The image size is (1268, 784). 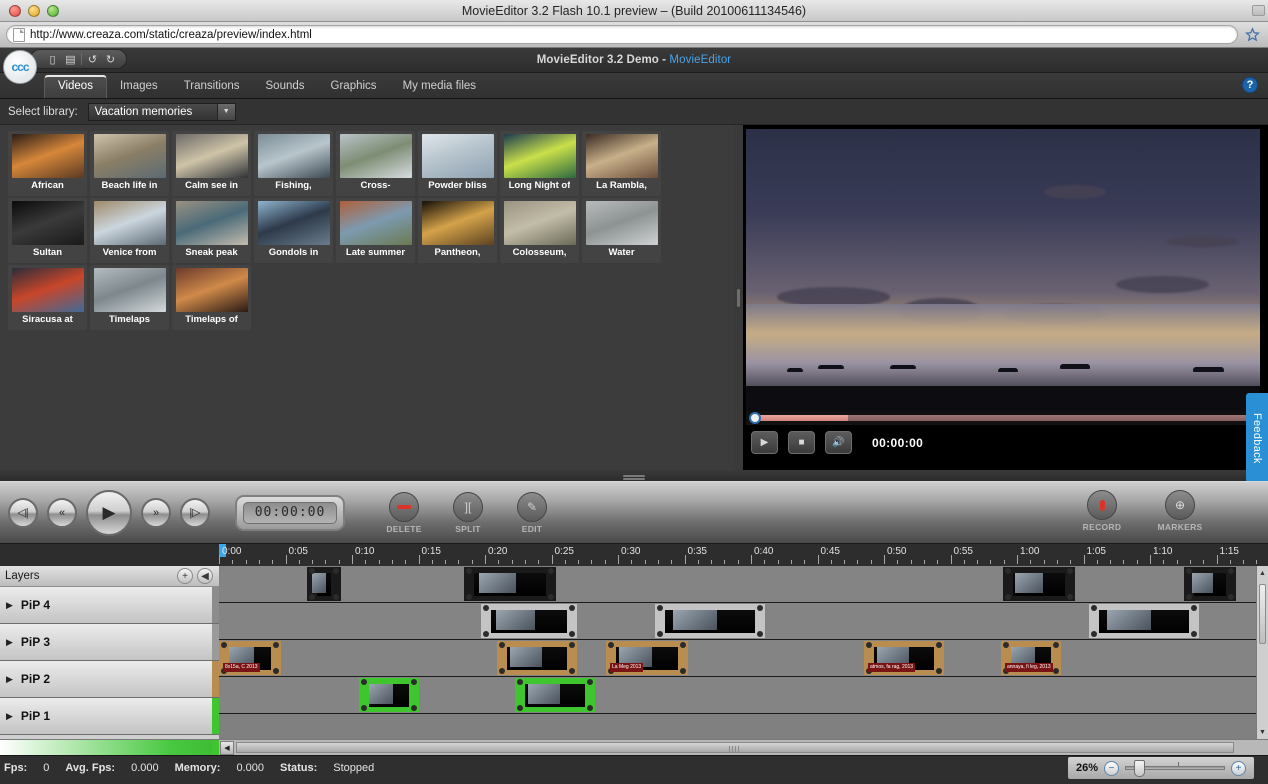 What do you see at coordinates (47, 297) in the screenshot?
I see `media-thumbnail: Siracusa at` at bounding box center [47, 297].